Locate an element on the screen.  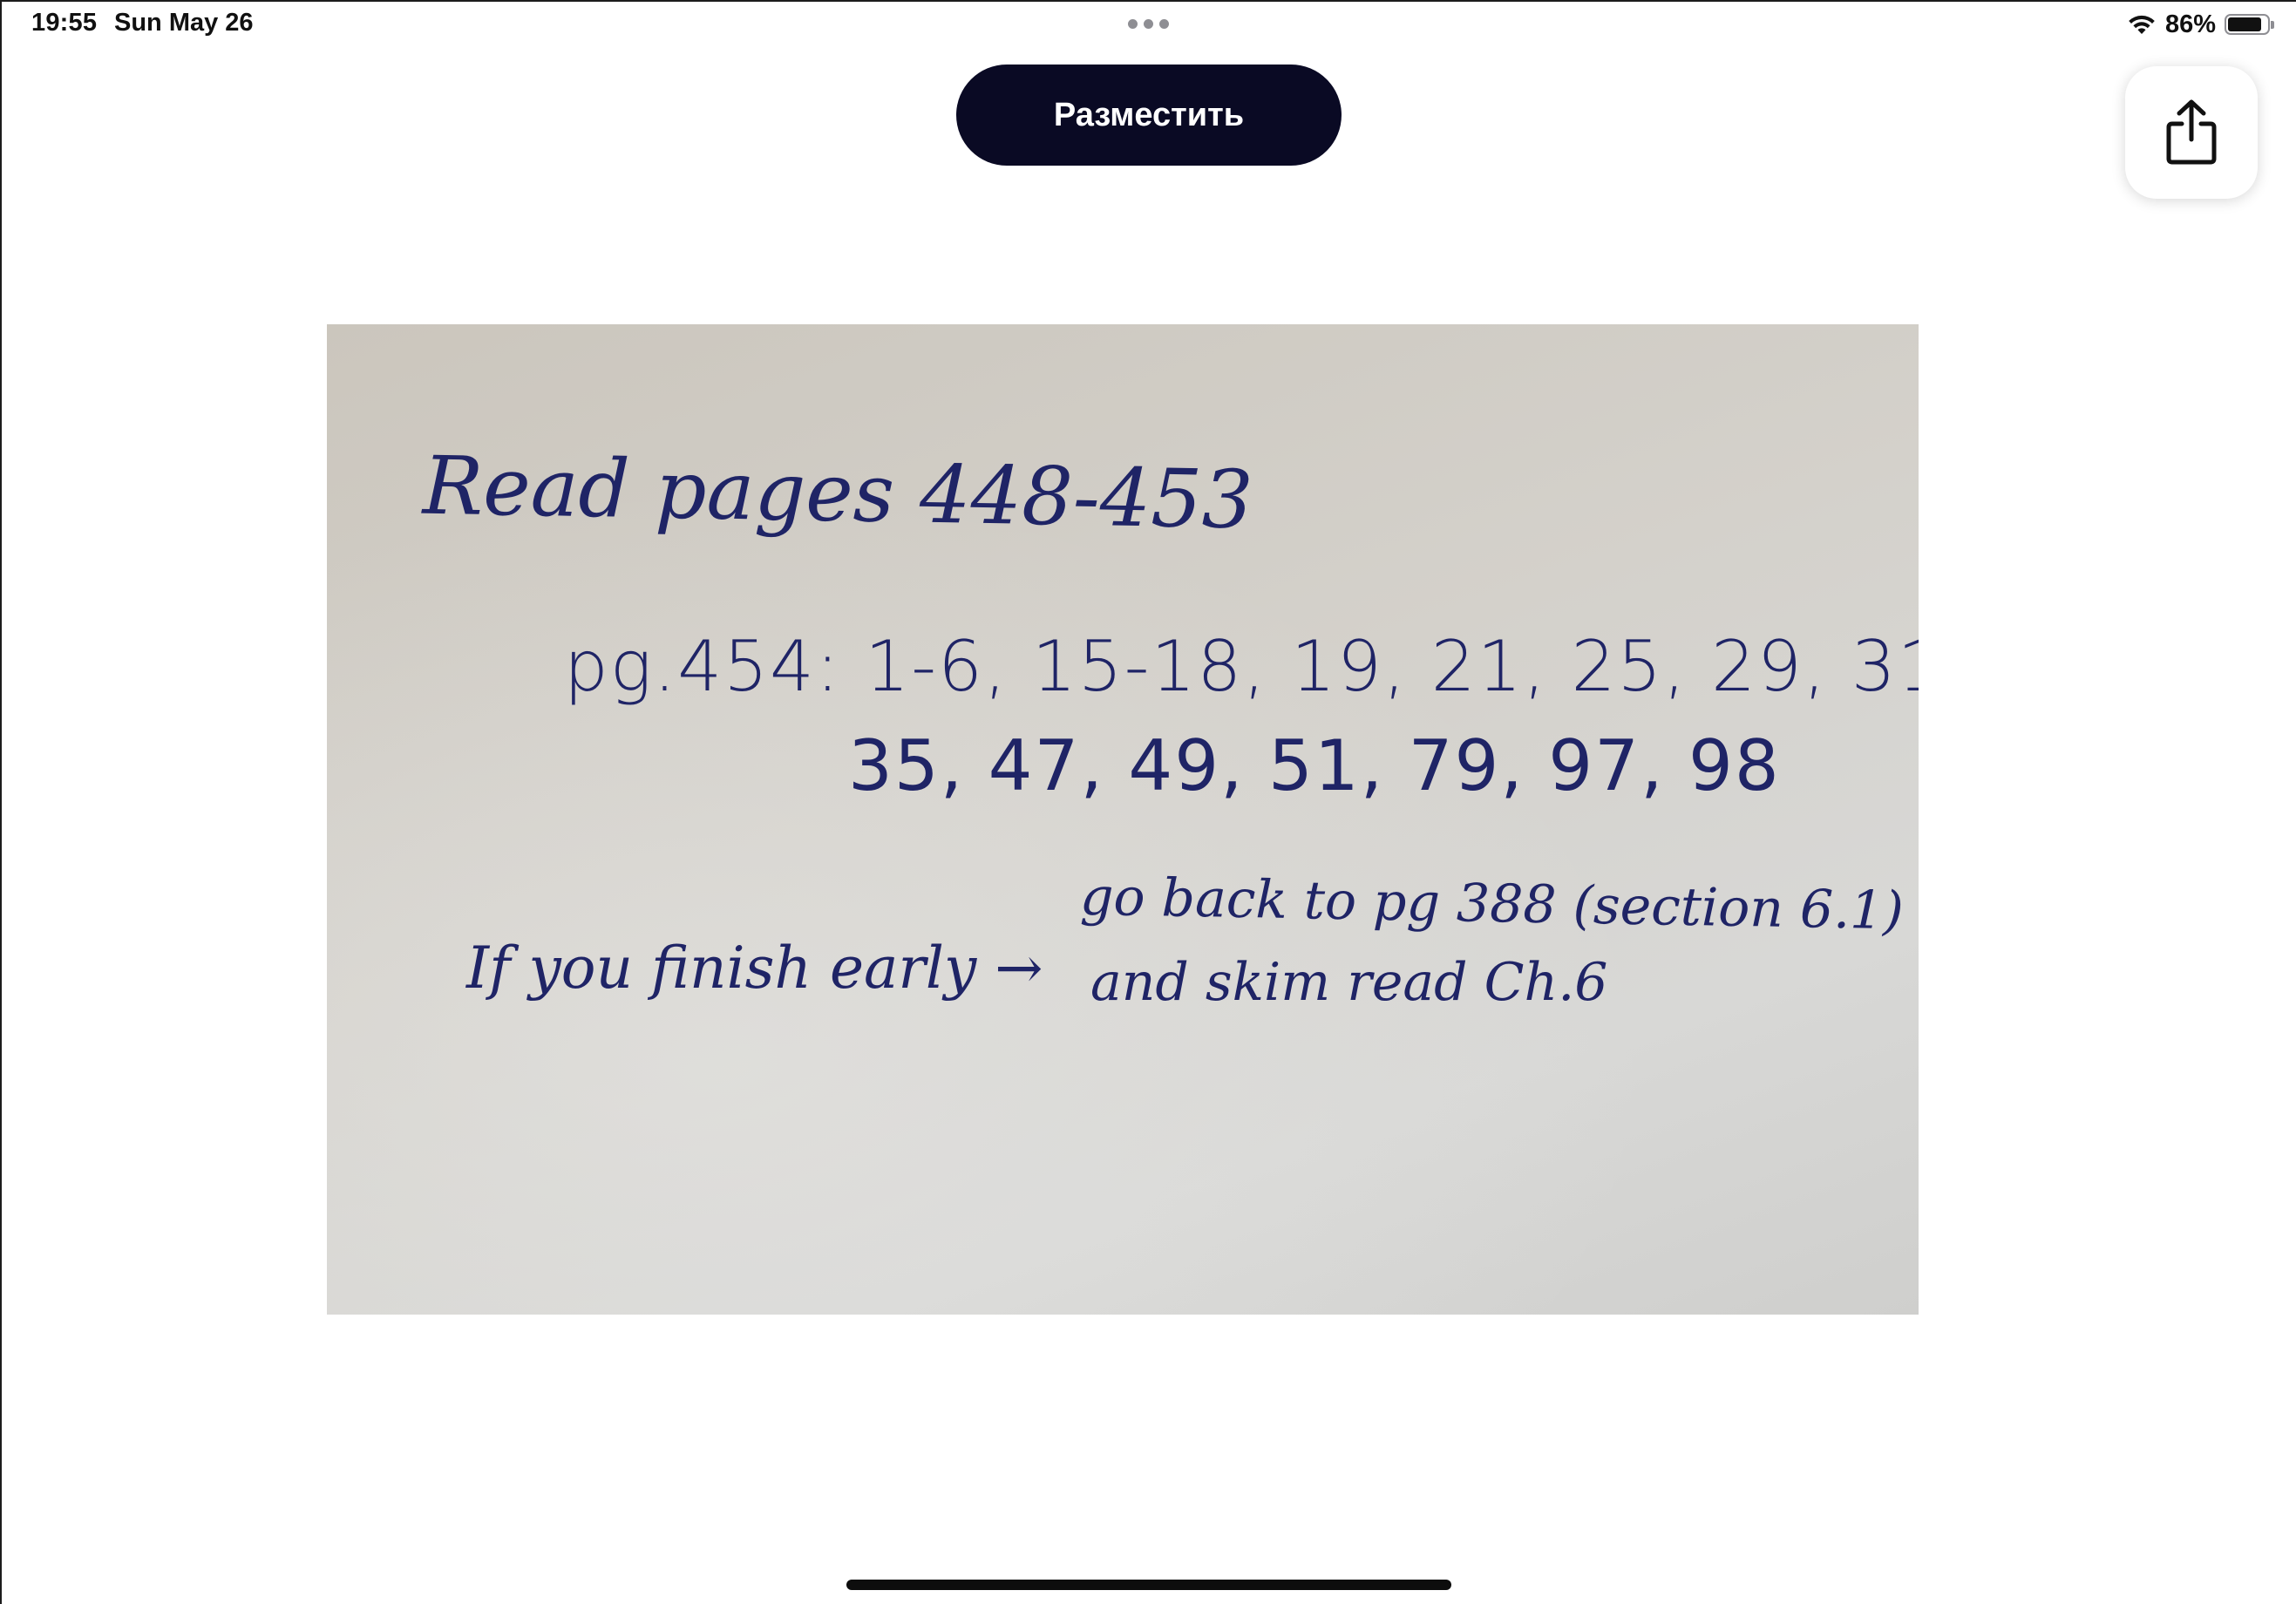
status-bar: 19:55 Sun May 26 86% is located at coordinates (1148, 24).